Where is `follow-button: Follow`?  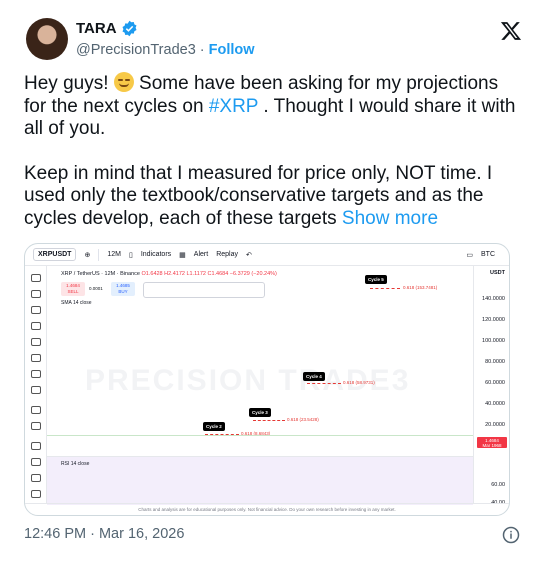 follow-button: Follow is located at coordinates (232, 50).